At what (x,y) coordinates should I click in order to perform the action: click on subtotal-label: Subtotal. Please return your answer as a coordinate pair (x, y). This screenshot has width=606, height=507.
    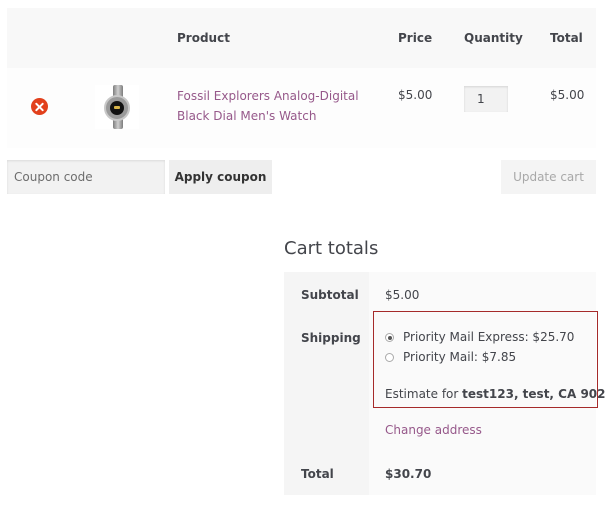
    Looking at the image, I should click on (330, 295).